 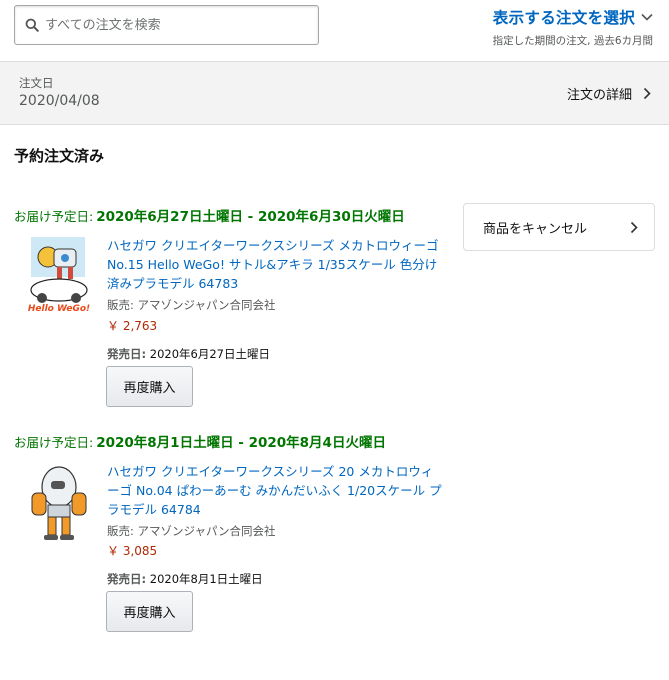 I want to click on product-price: ￥ 2,763, so click(x=132, y=326).